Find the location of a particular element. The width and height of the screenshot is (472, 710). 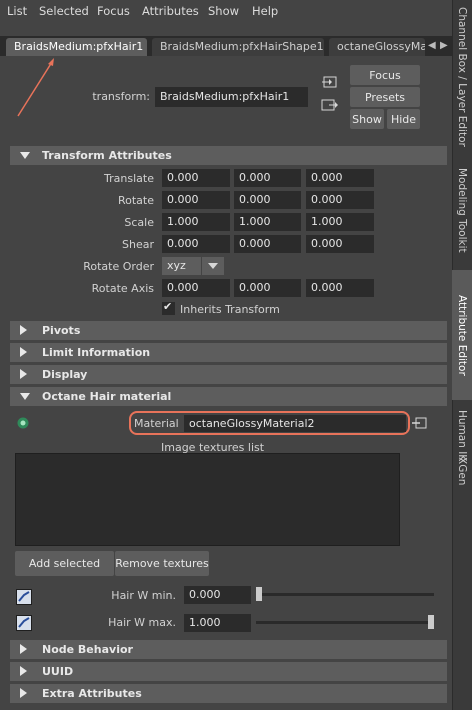

menu-list: List is located at coordinates (17, 11).